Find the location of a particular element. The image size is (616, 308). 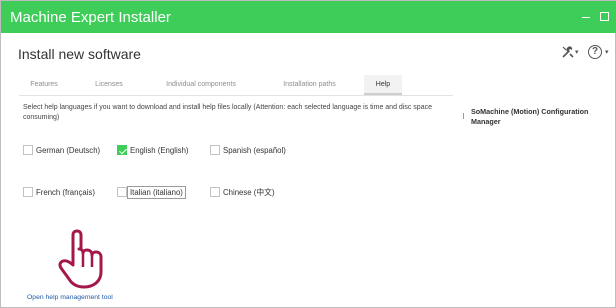

tab-divider is located at coordinates (236, 95).